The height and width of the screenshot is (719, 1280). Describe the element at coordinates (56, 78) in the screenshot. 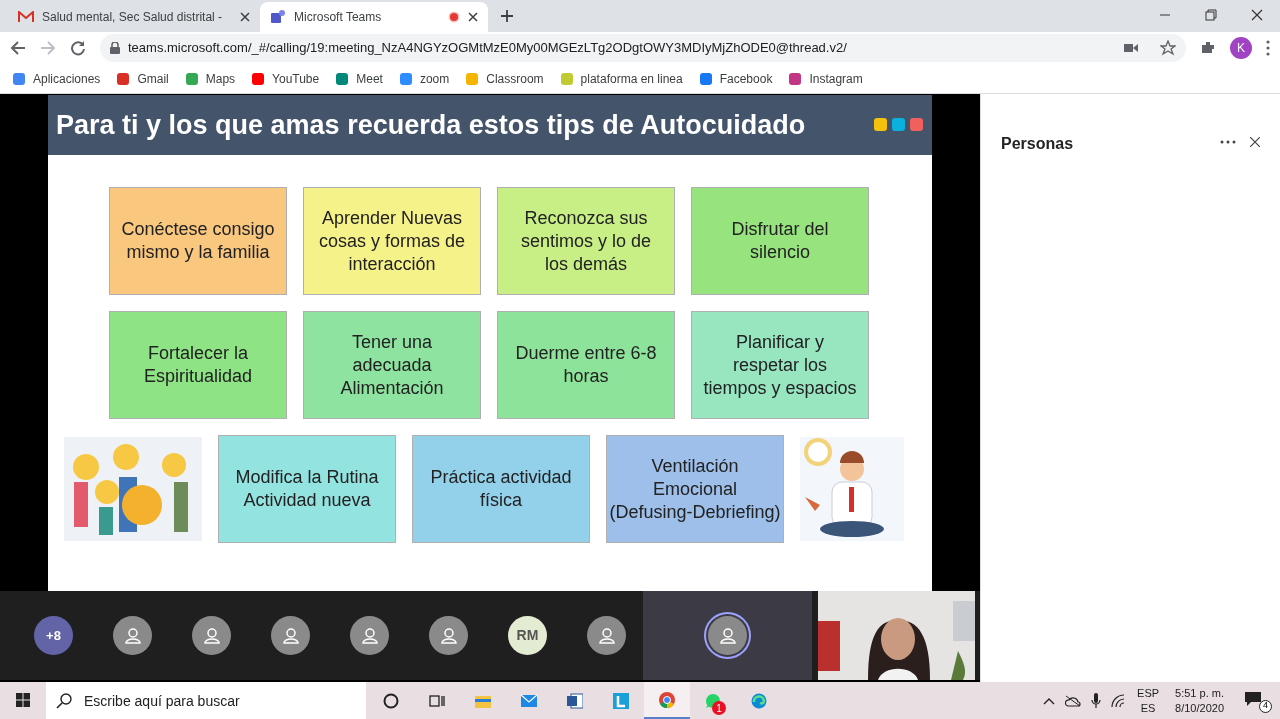

I see `bookmark: Aplicaciones` at that location.